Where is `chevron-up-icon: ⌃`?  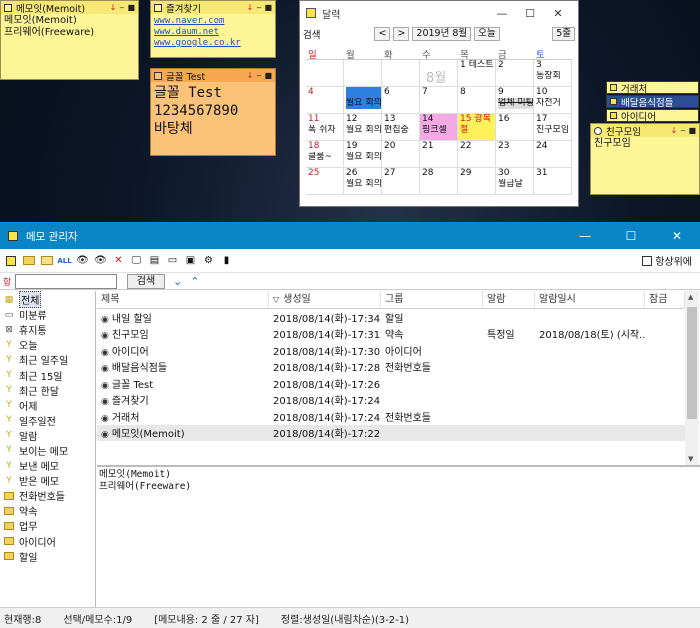
chevron-up-icon: ⌃ is located at coordinates (194, 281).